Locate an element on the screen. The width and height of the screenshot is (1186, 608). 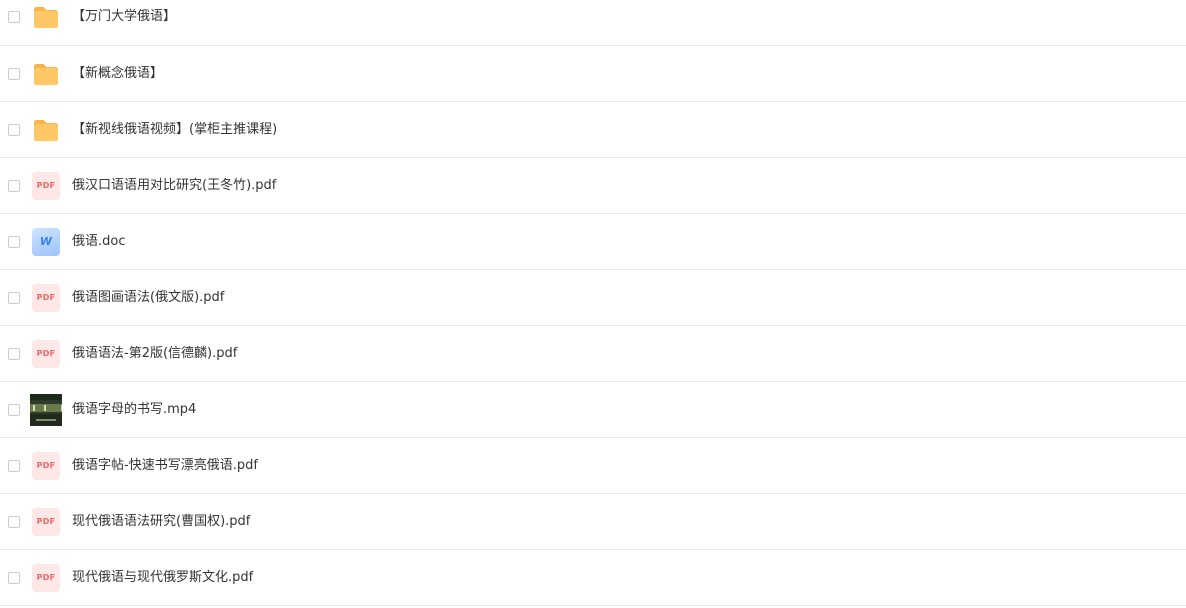
file-name: 俄汉口语语用对比研究(王冬竹).pdf is located at coordinates (174, 186).